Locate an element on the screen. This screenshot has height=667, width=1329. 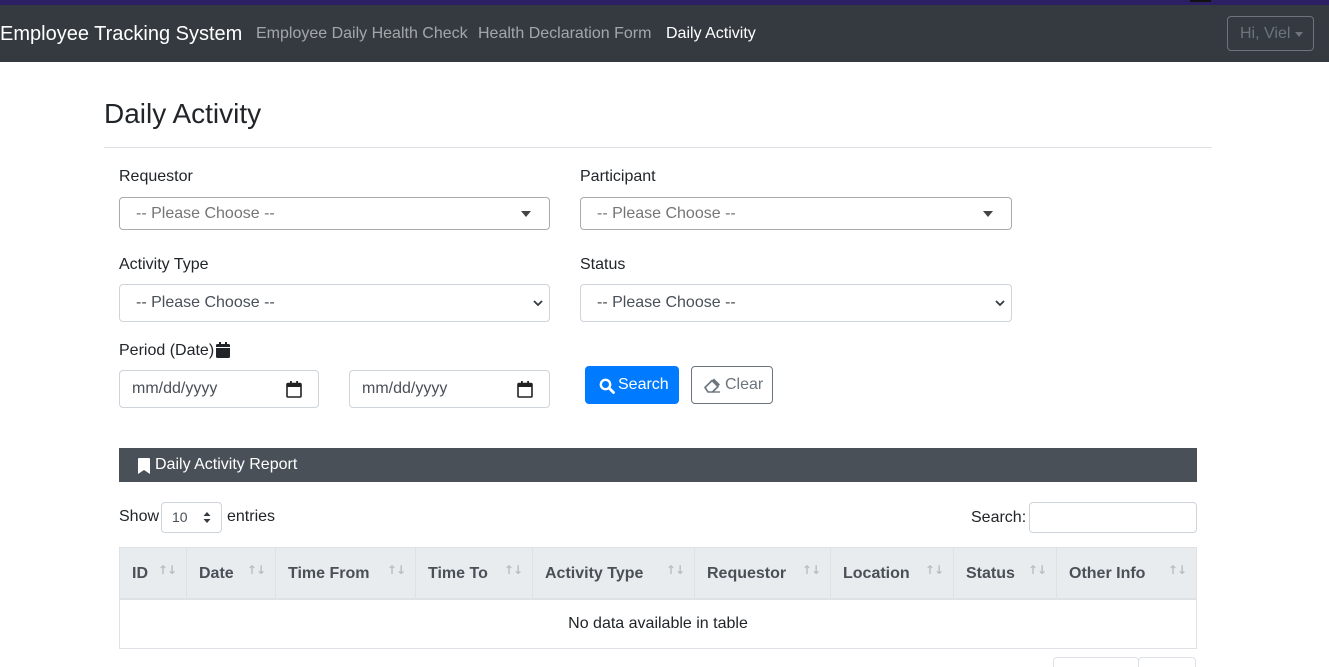
column-header-activity-type: Activity Type ↑↓ is located at coordinates (614, 573).